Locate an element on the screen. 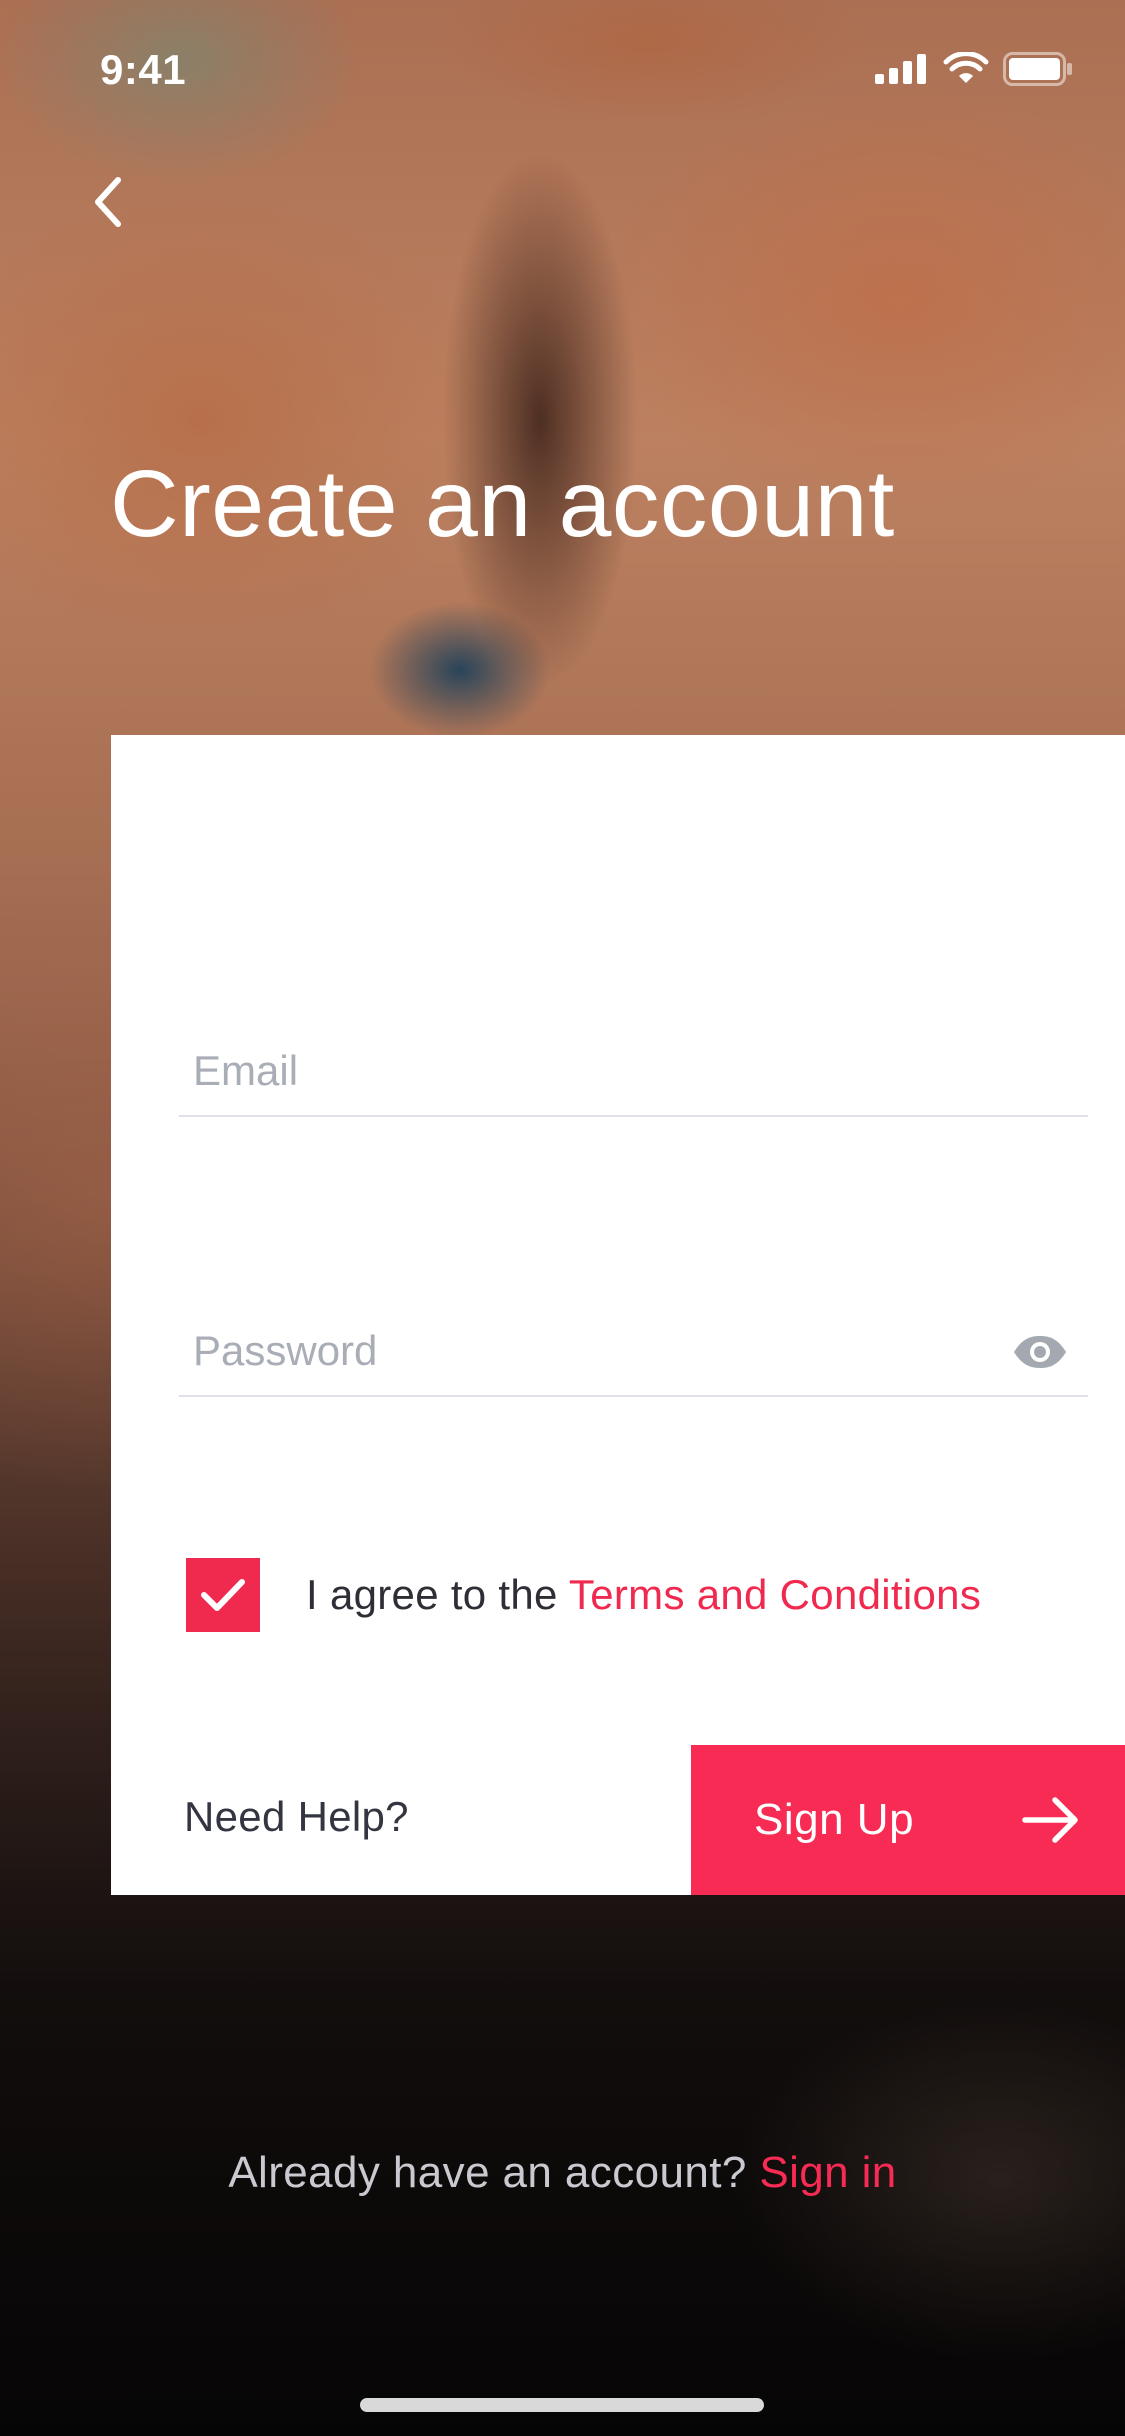 The height and width of the screenshot is (2436, 1125). checkmark-icon is located at coordinates (223, 1595).